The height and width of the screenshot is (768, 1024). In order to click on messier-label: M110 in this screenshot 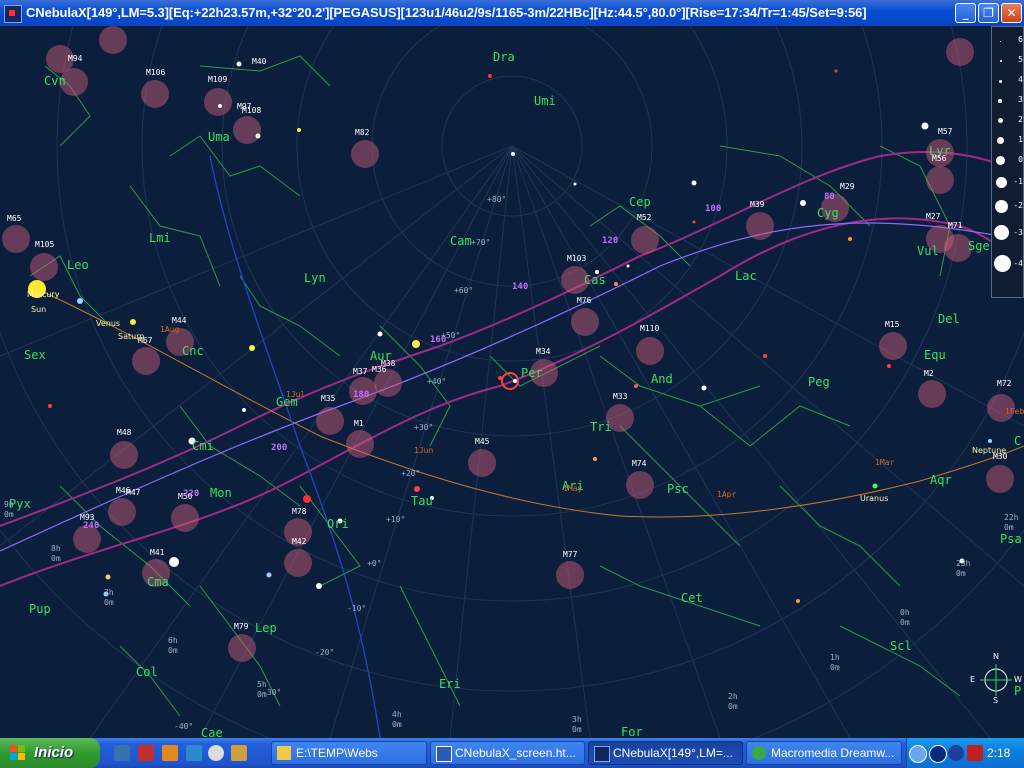, I will do `click(649, 328)`.